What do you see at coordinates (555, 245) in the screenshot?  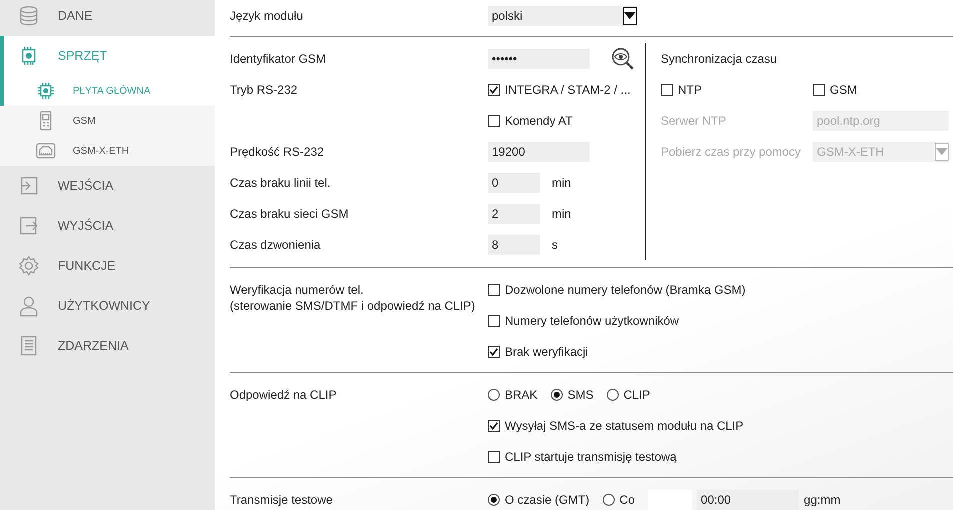 I see `unit-label: s` at bounding box center [555, 245].